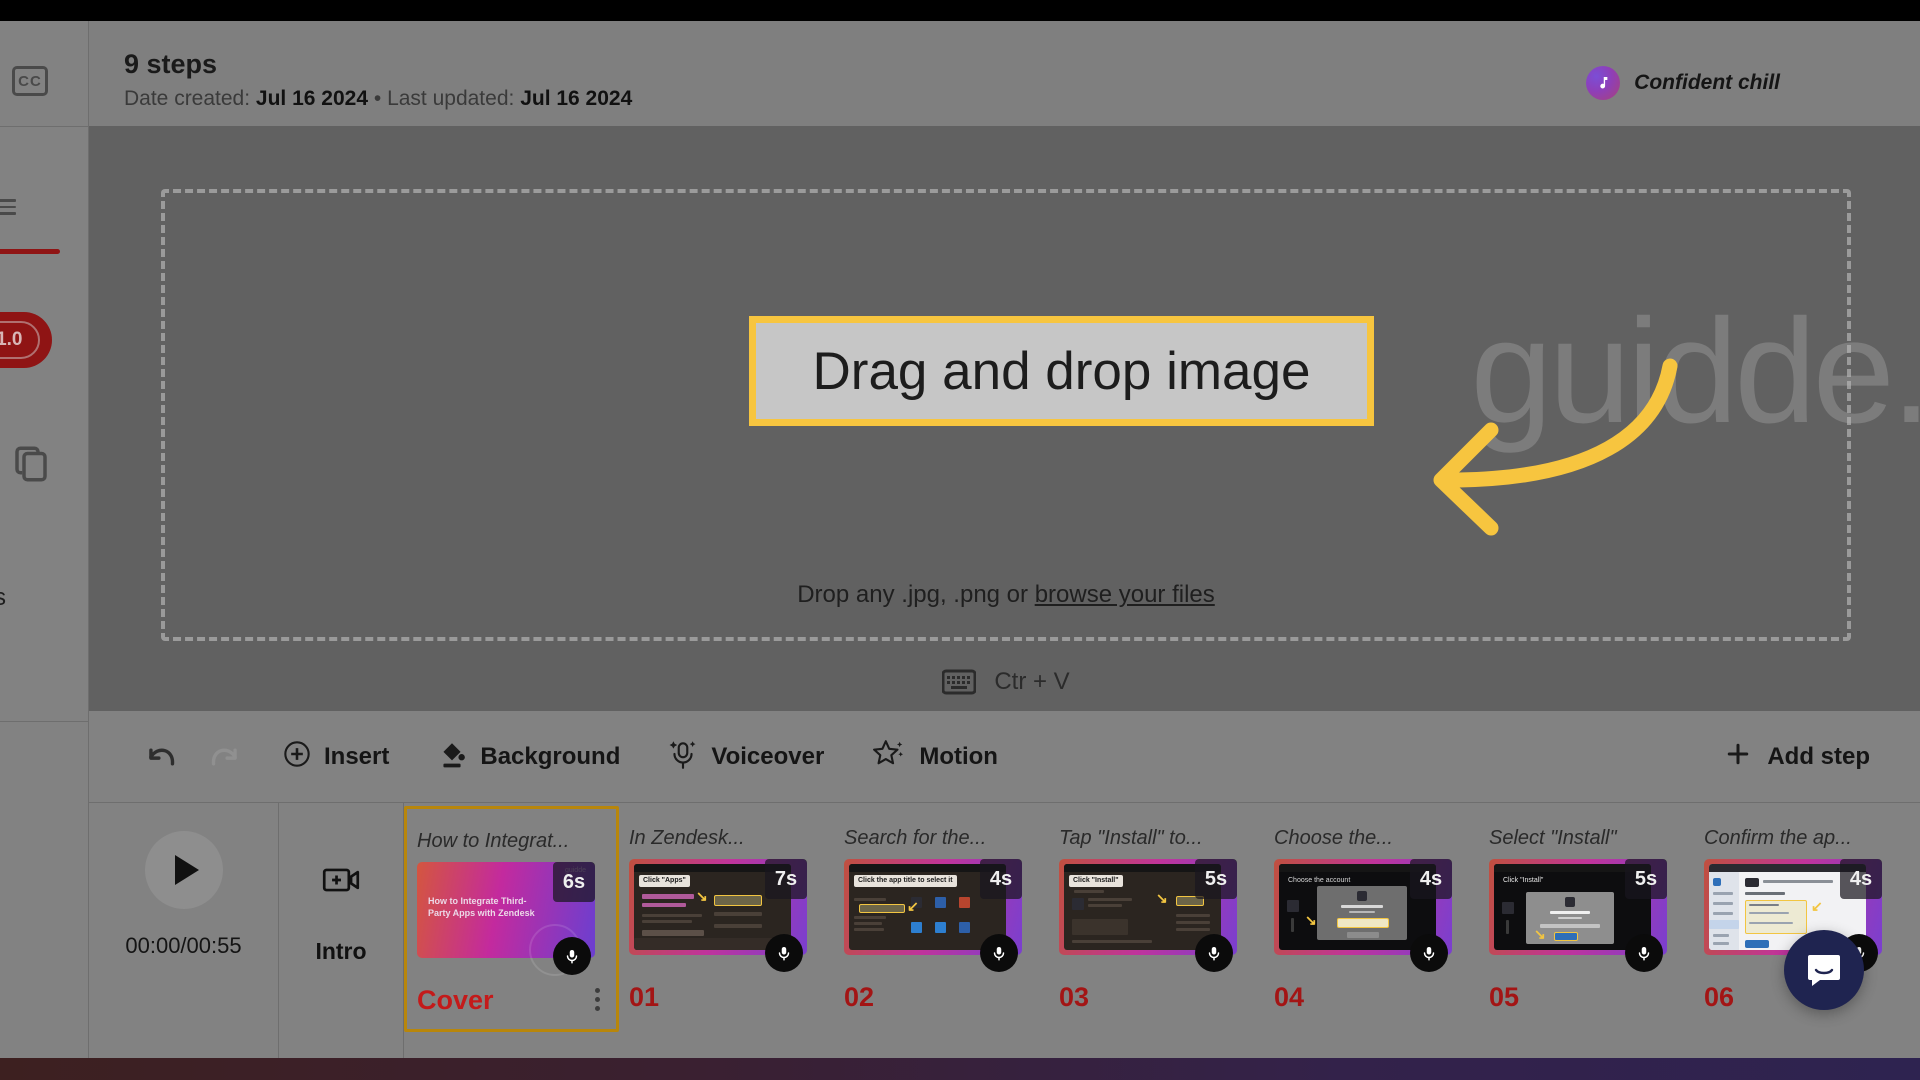 The height and width of the screenshot is (1080, 1920). Describe the element at coordinates (1603, 83) in the screenshot. I see `music-note-icon` at that location.